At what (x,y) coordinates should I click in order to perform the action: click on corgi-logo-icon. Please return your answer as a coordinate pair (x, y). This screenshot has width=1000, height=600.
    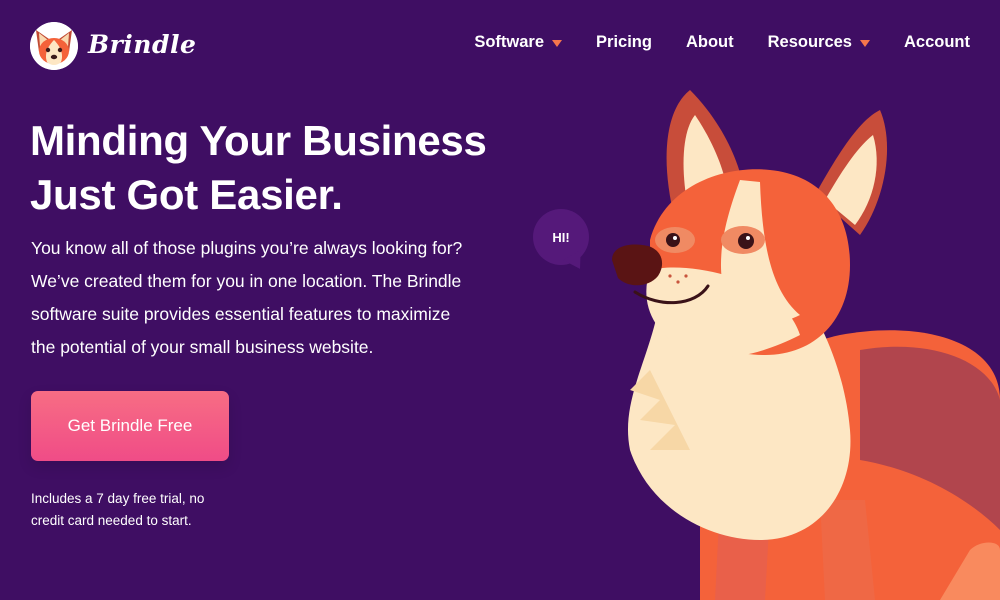
    Looking at the image, I should click on (54, 46).